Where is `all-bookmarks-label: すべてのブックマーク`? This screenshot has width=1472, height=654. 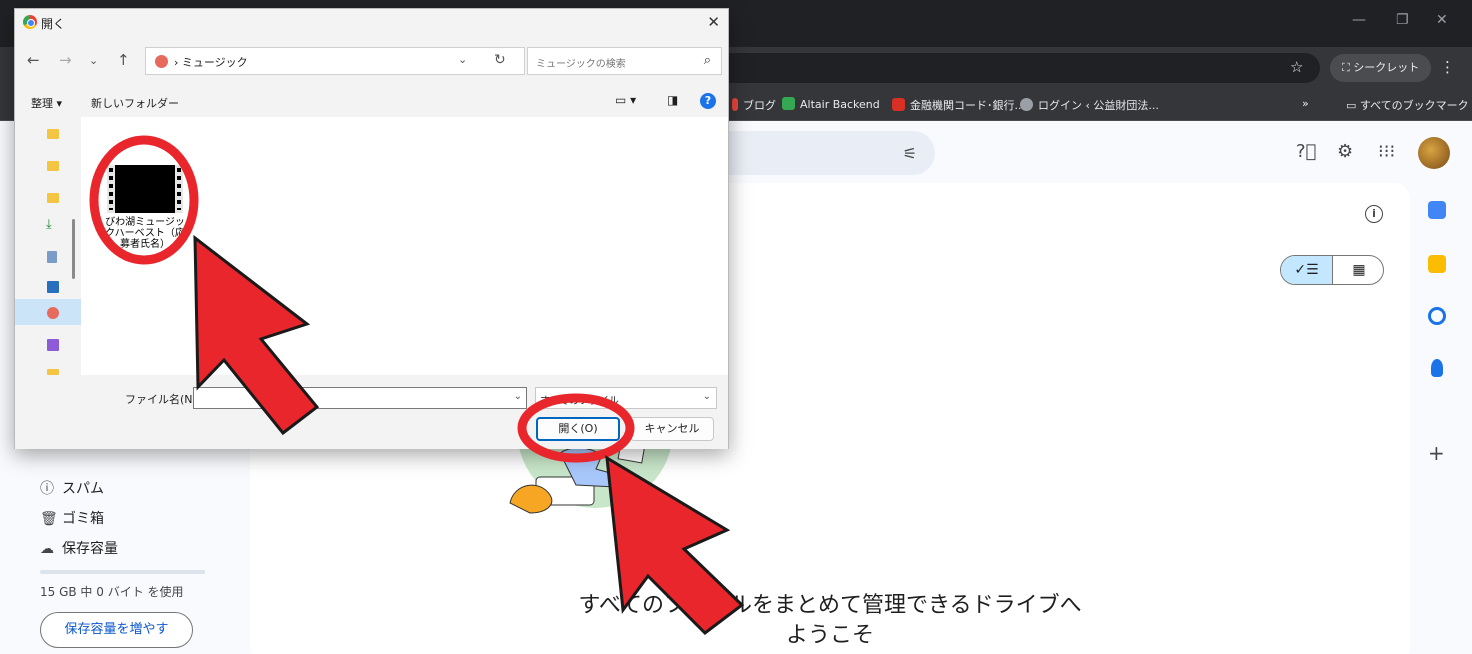
all-bookmarks-label: すべてのブックマーク is located at coordinates (1414, 105).